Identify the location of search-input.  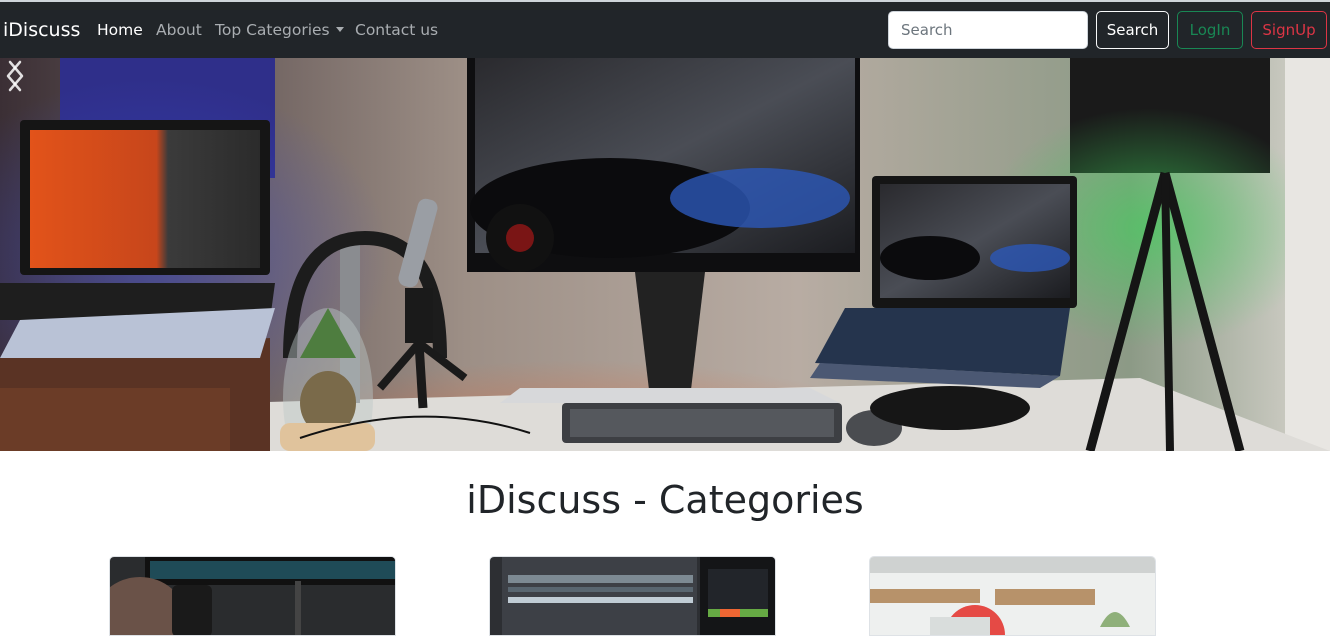
(988, 30).